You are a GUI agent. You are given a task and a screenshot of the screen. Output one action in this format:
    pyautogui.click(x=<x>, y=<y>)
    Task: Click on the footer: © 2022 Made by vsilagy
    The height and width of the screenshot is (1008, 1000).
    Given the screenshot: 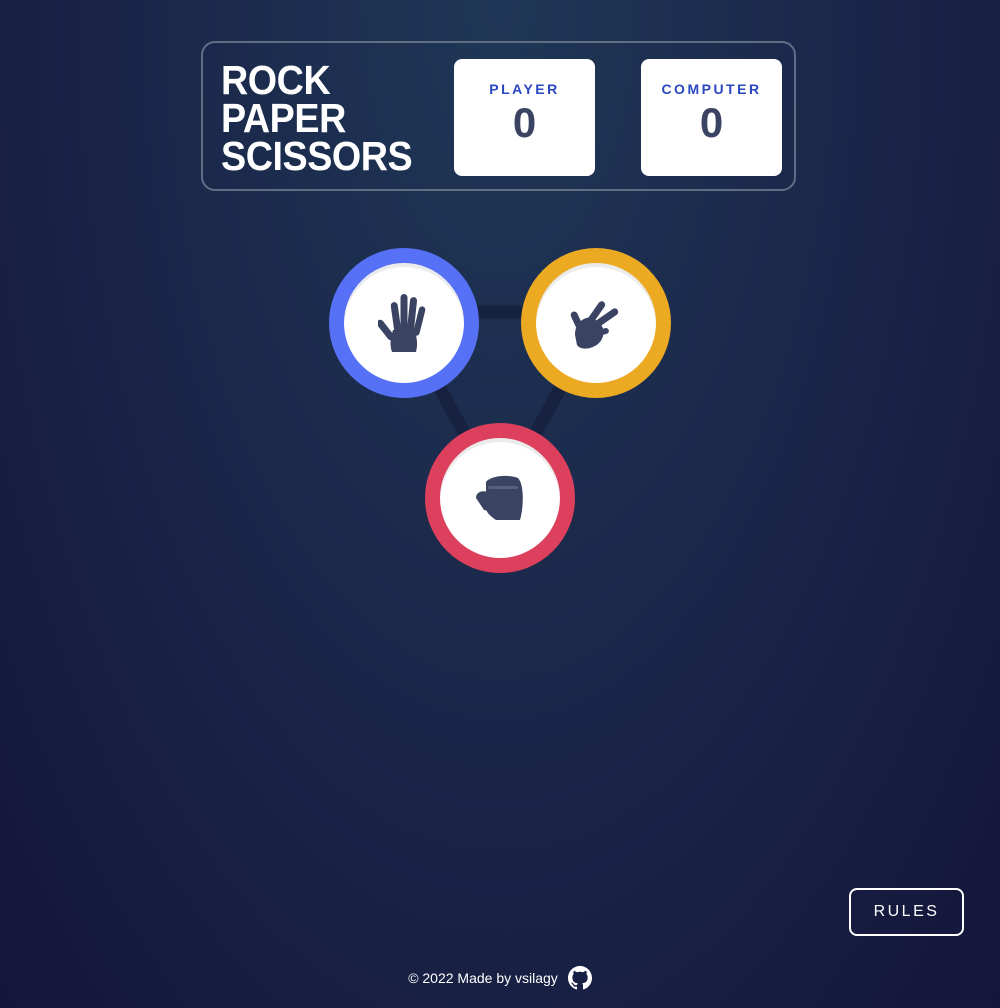 What is the action you would take?
    pyautogui.click(x=500, y=978)
    